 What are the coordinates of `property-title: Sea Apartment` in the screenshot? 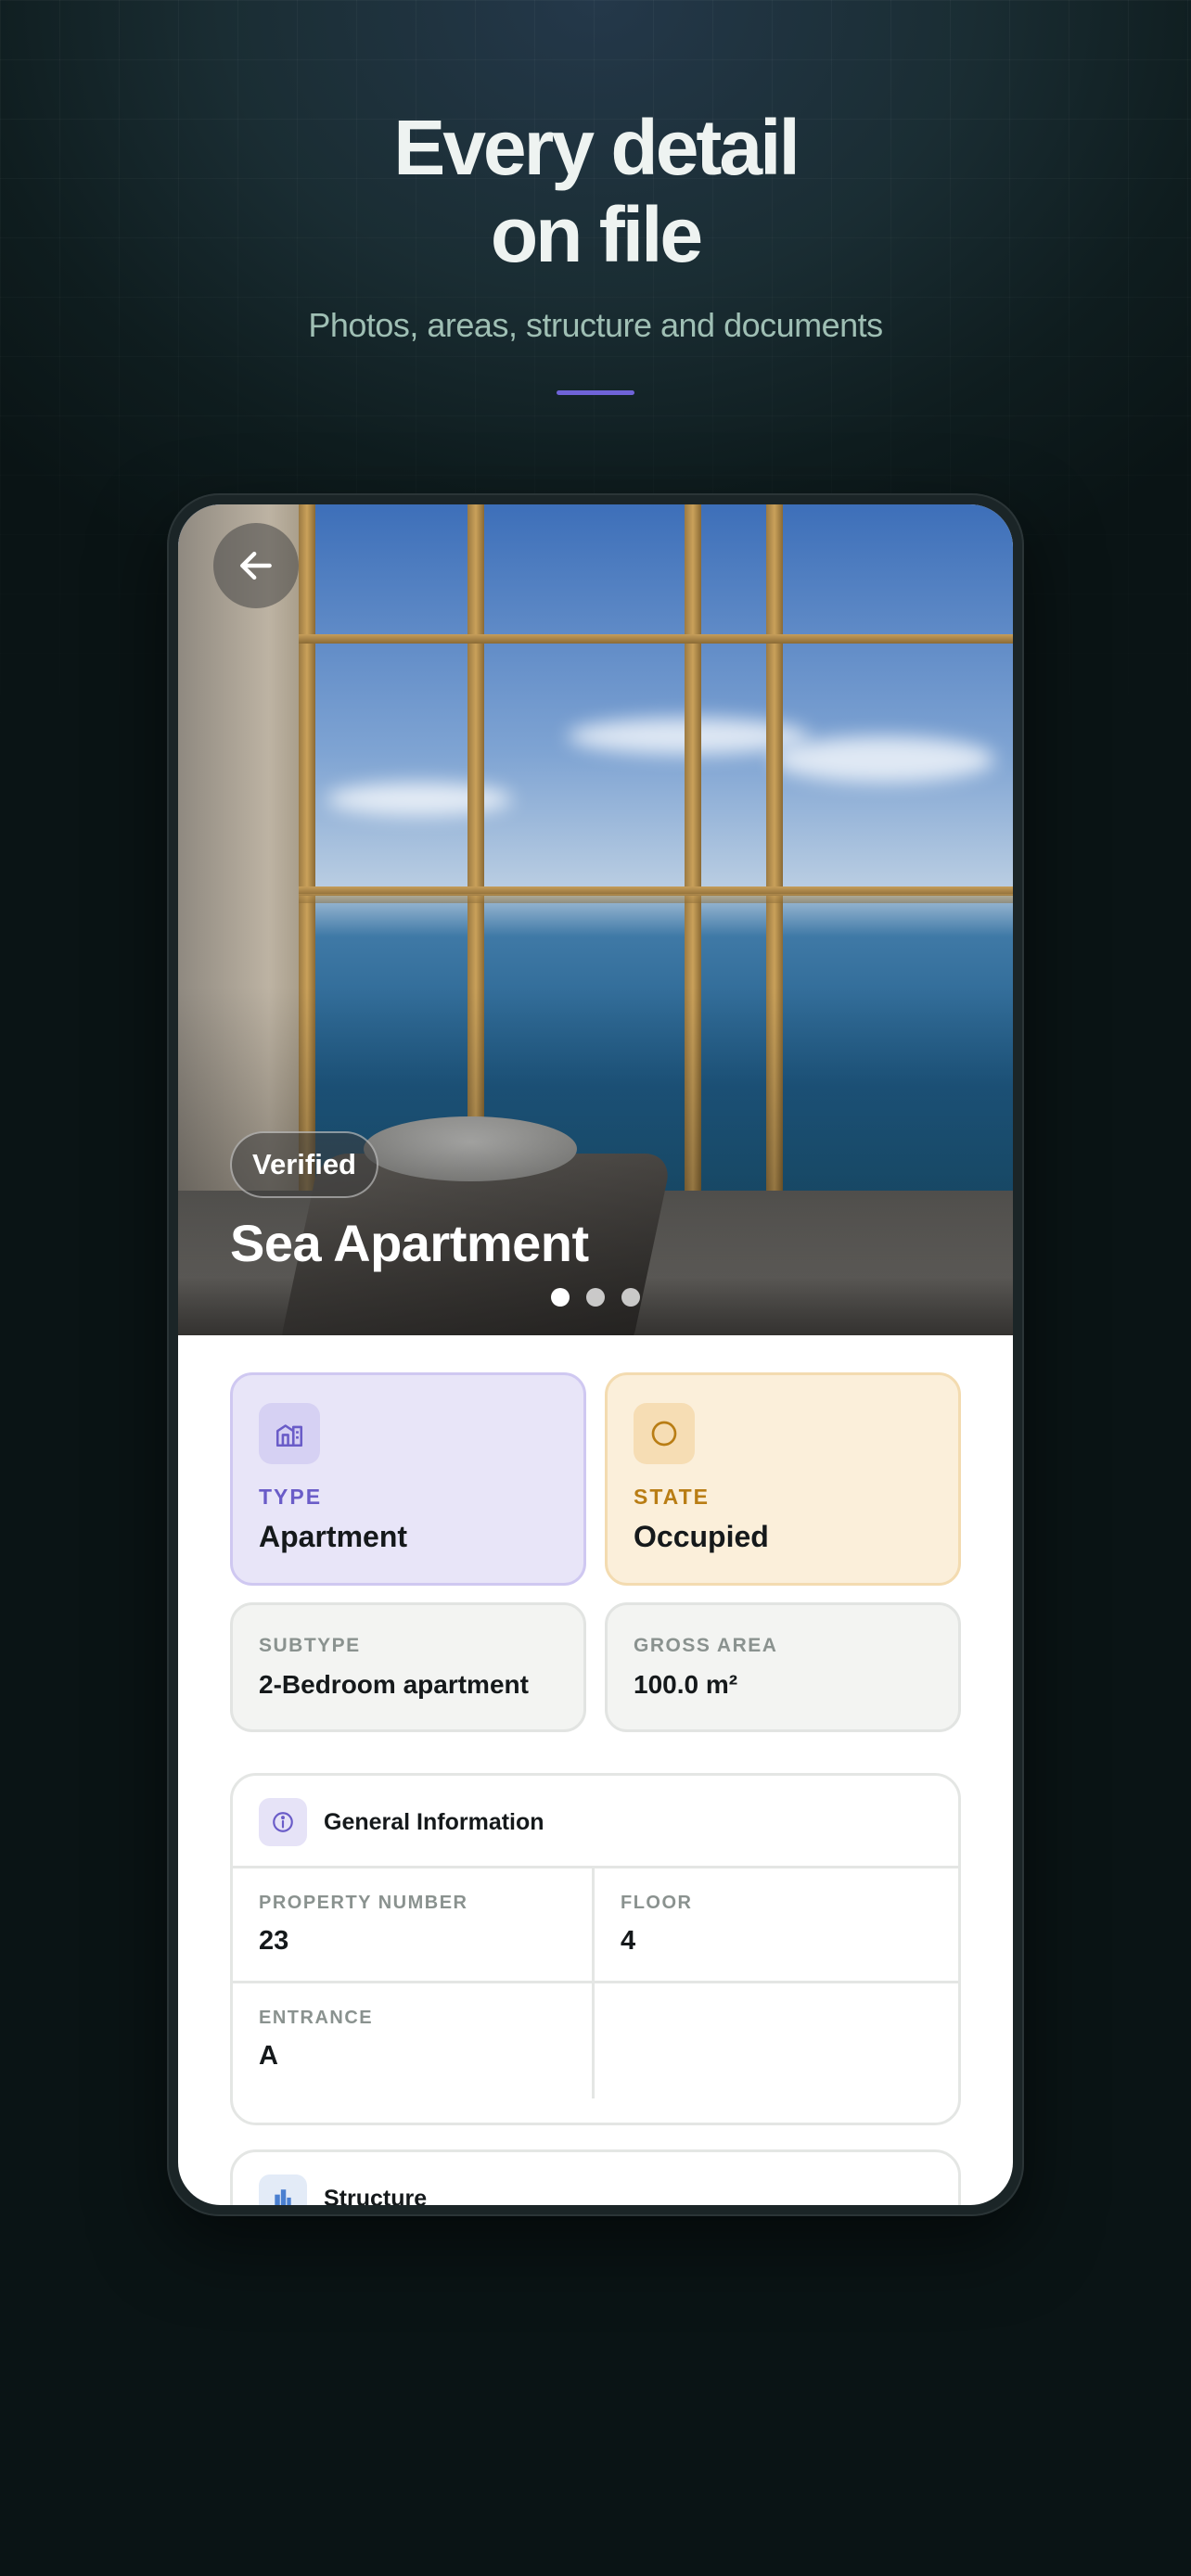 It's located at (409, 1243).